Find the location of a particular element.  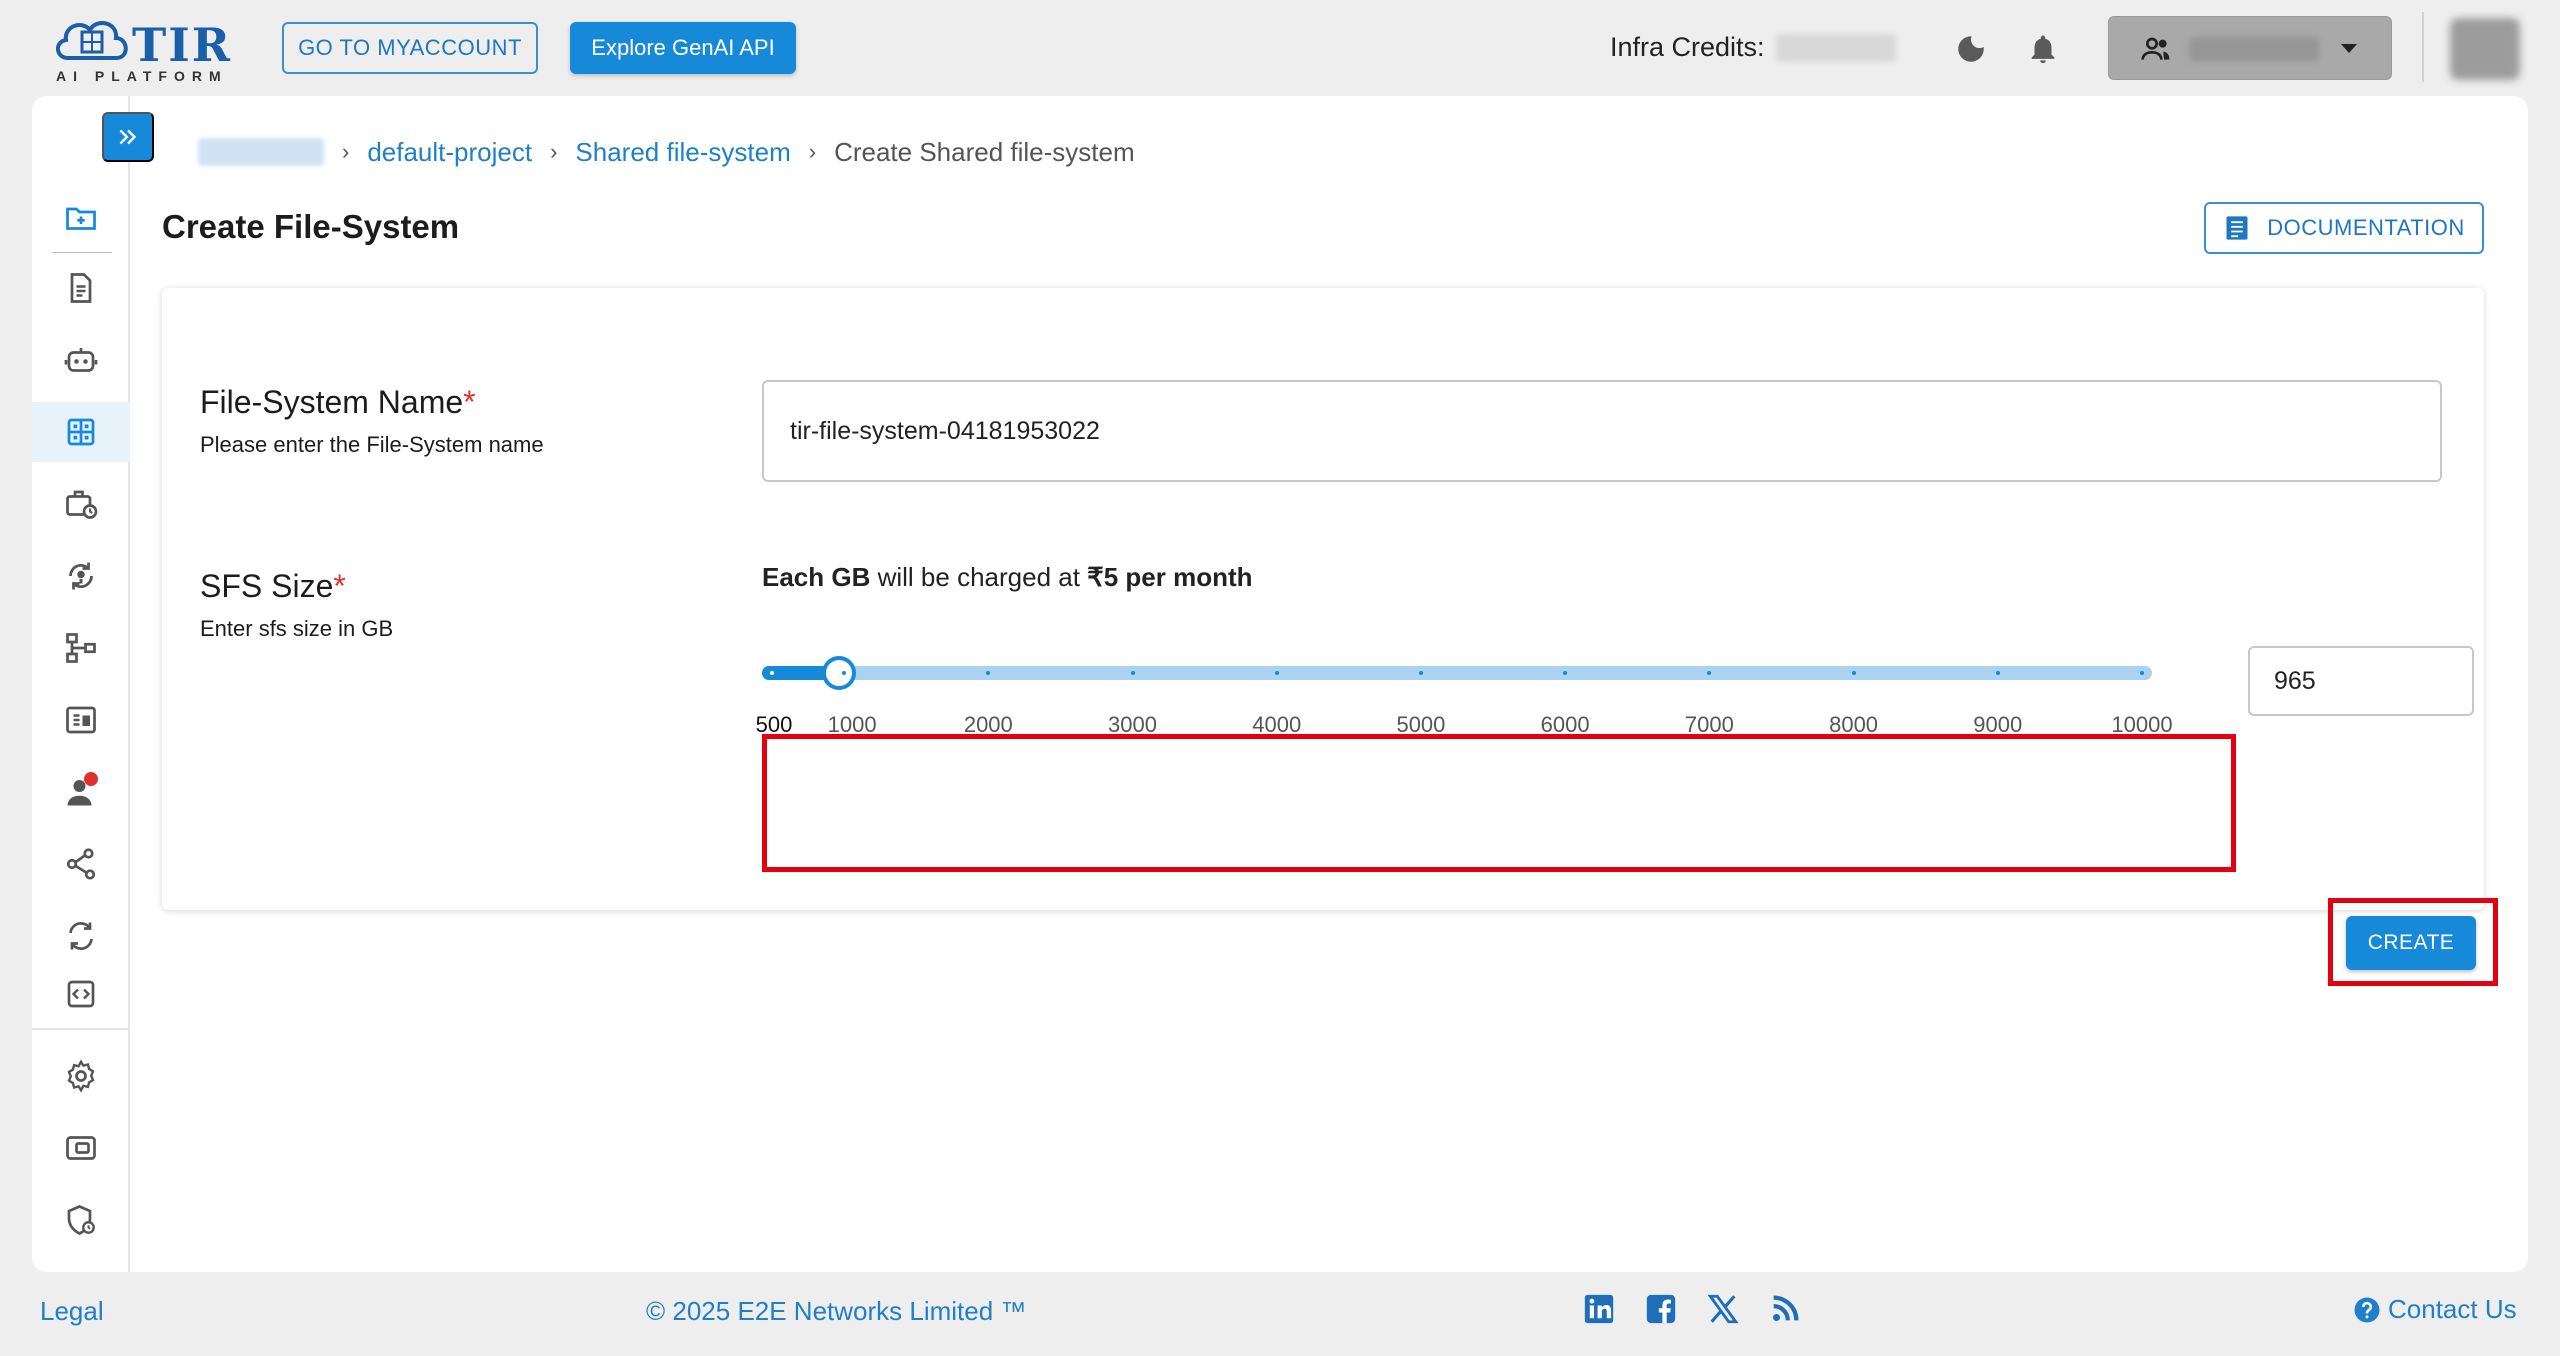

grid-icon is located at coordinates (81, 432).